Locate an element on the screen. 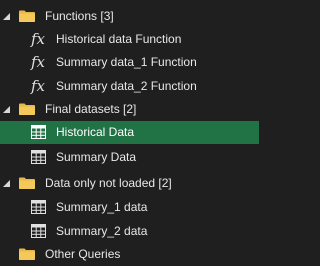 This screenshot has height=266, width=320. query-item-summary-1-data: Summary_1 data is located at coordinates (129, 207).